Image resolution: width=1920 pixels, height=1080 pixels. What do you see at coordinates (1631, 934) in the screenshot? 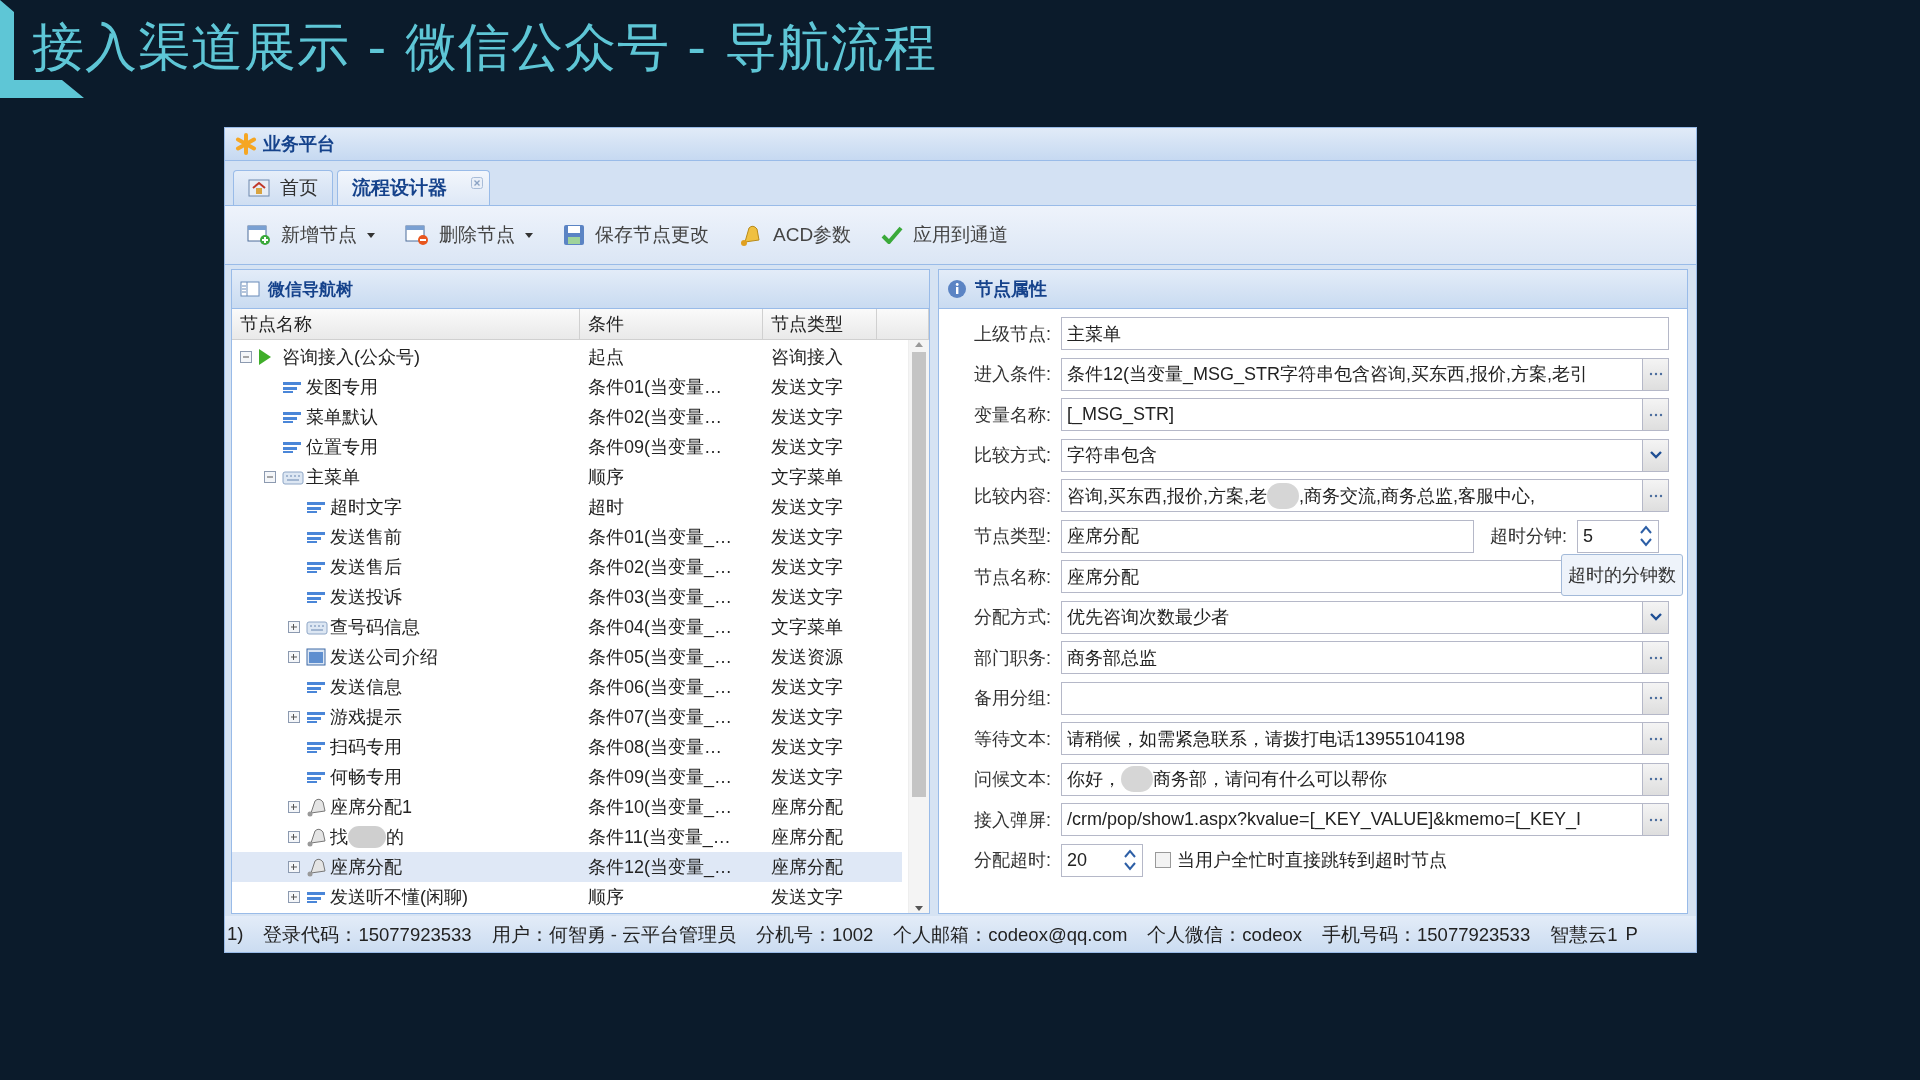
I see `status-item: P` at bounding box center [1631, 934].